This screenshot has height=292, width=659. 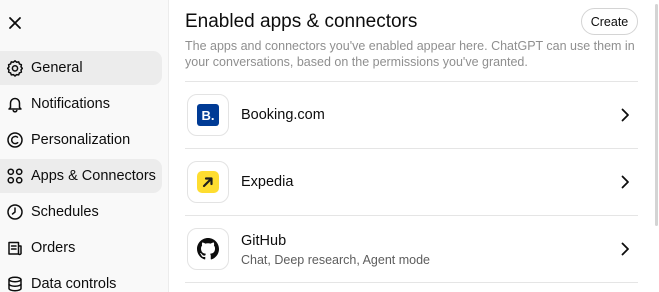 What do you see at coordinates (15, 68) in the screenshot?
I see `gear-icon` at bounding box center [15, 68].